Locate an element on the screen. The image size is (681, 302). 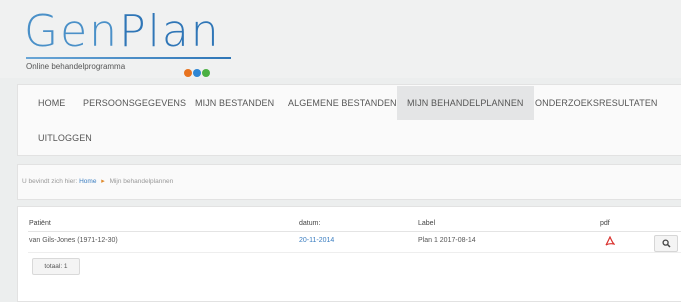
nav-item-mijn-bestanden: MIJN BESTANDEN is located at coordinates (234, 103).